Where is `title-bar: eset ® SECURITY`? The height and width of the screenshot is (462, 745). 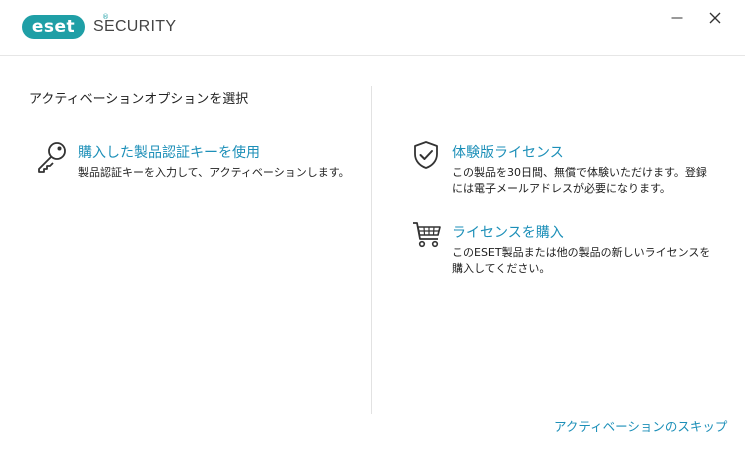
title-bar: eset ® SECURITY is located at coordinates (372, 28).